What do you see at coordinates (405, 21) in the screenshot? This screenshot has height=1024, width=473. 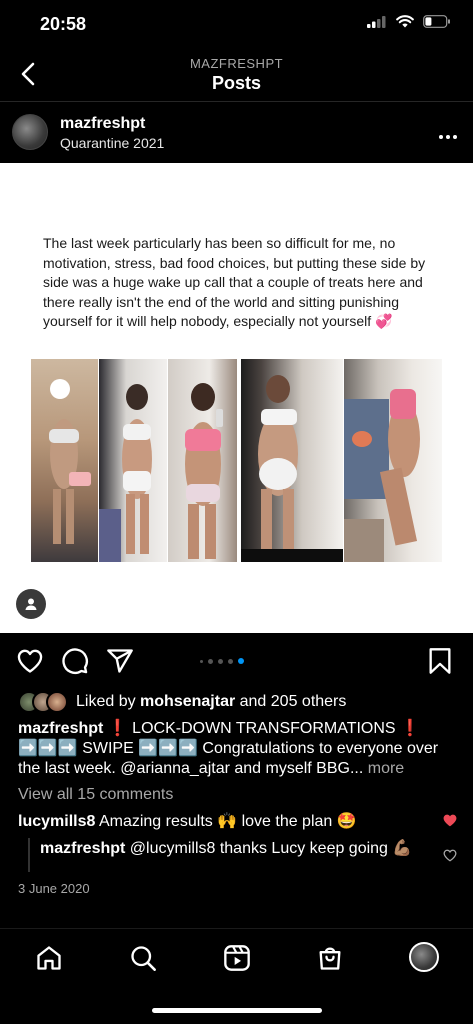 I see `wifi-icon` at bounding box center [405, 21].